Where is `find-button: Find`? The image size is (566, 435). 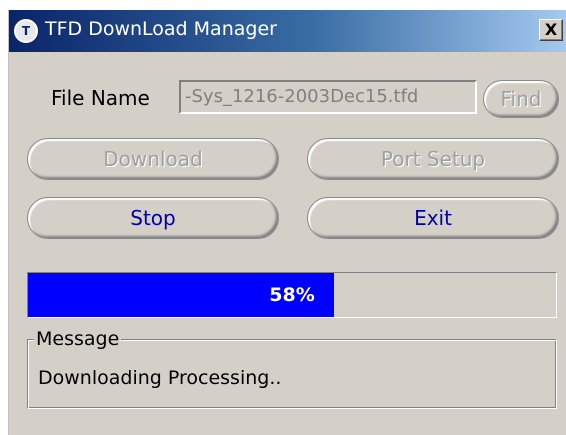
find-button: Find is located at coordinates (521, 99).